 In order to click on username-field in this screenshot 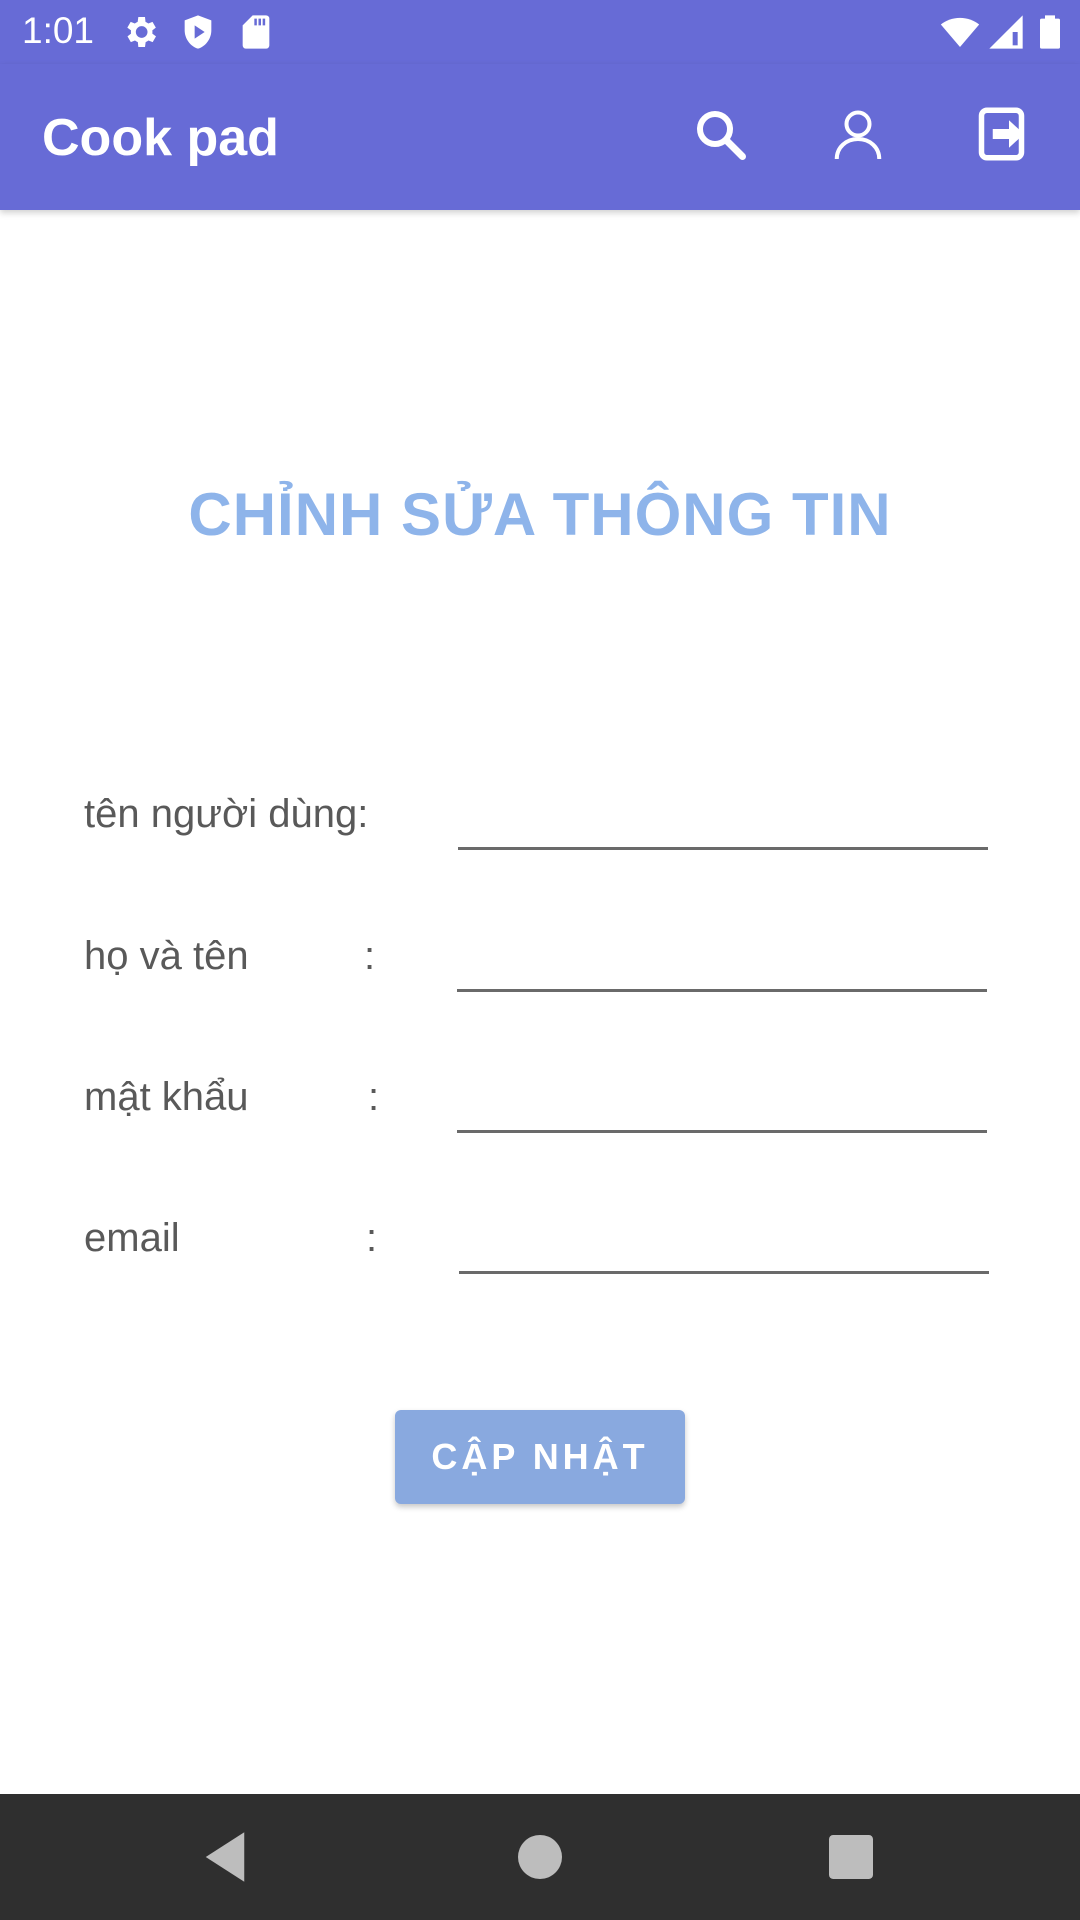, I will do `click(723, 819)`.